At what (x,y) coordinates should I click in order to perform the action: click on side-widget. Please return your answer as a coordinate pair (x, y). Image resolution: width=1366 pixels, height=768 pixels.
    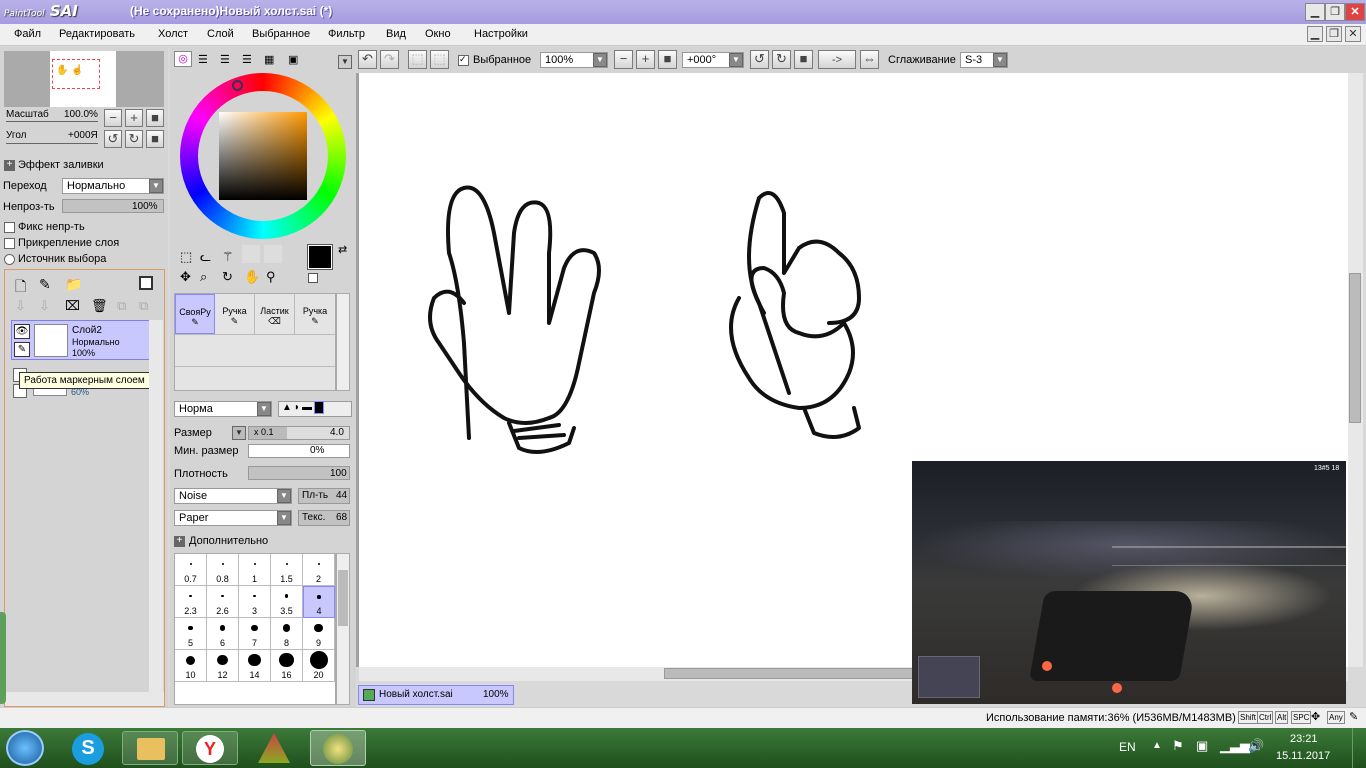
    Looking at the image, I should click on (3, 658).